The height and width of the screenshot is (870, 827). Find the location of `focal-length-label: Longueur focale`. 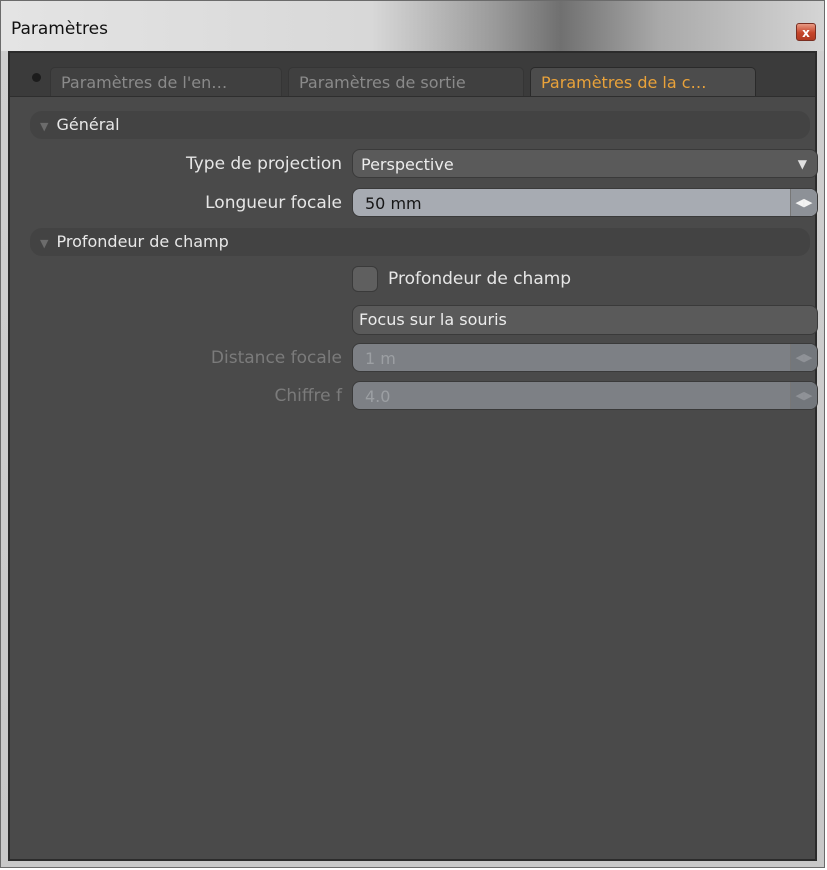

focal-length-label: Longueur focale is located at coordinates (273, 203).